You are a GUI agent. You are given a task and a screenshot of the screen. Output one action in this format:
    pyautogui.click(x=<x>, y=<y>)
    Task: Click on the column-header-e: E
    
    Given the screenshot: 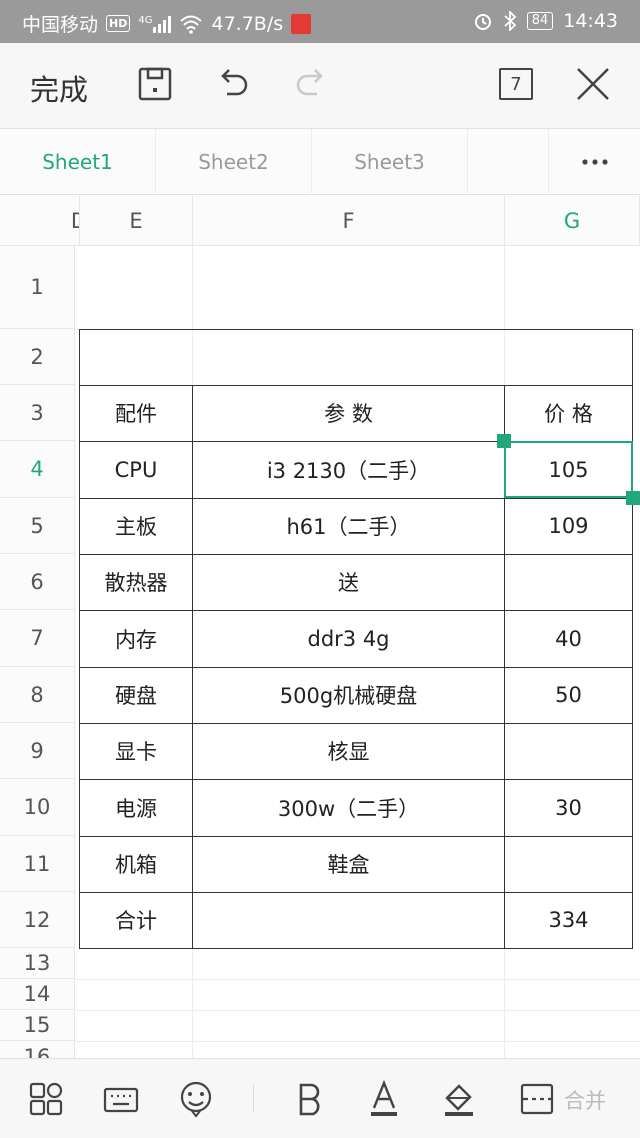 What is the action you would take?
    pyautogui.click(x=136, y=221)
    